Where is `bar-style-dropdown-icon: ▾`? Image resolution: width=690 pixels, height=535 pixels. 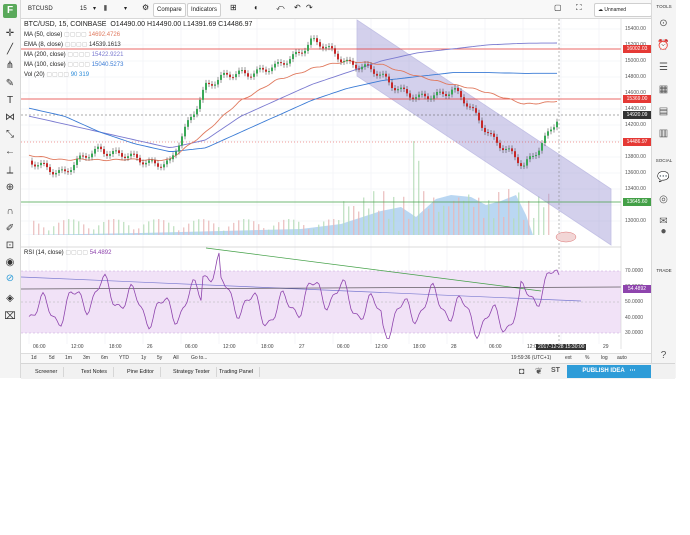 bar-style-dropdown-icon: ▾ is located at coordinates (125, 9).